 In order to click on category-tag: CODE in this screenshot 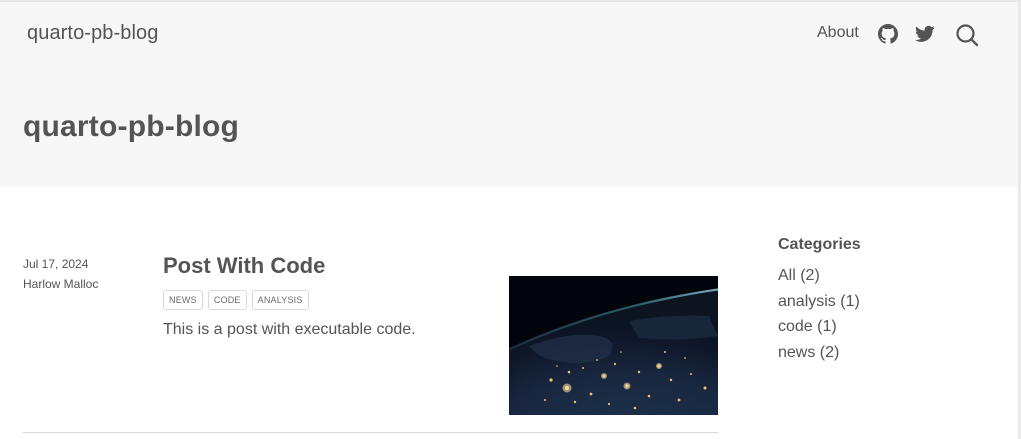, I will do `click(227, 300)`.